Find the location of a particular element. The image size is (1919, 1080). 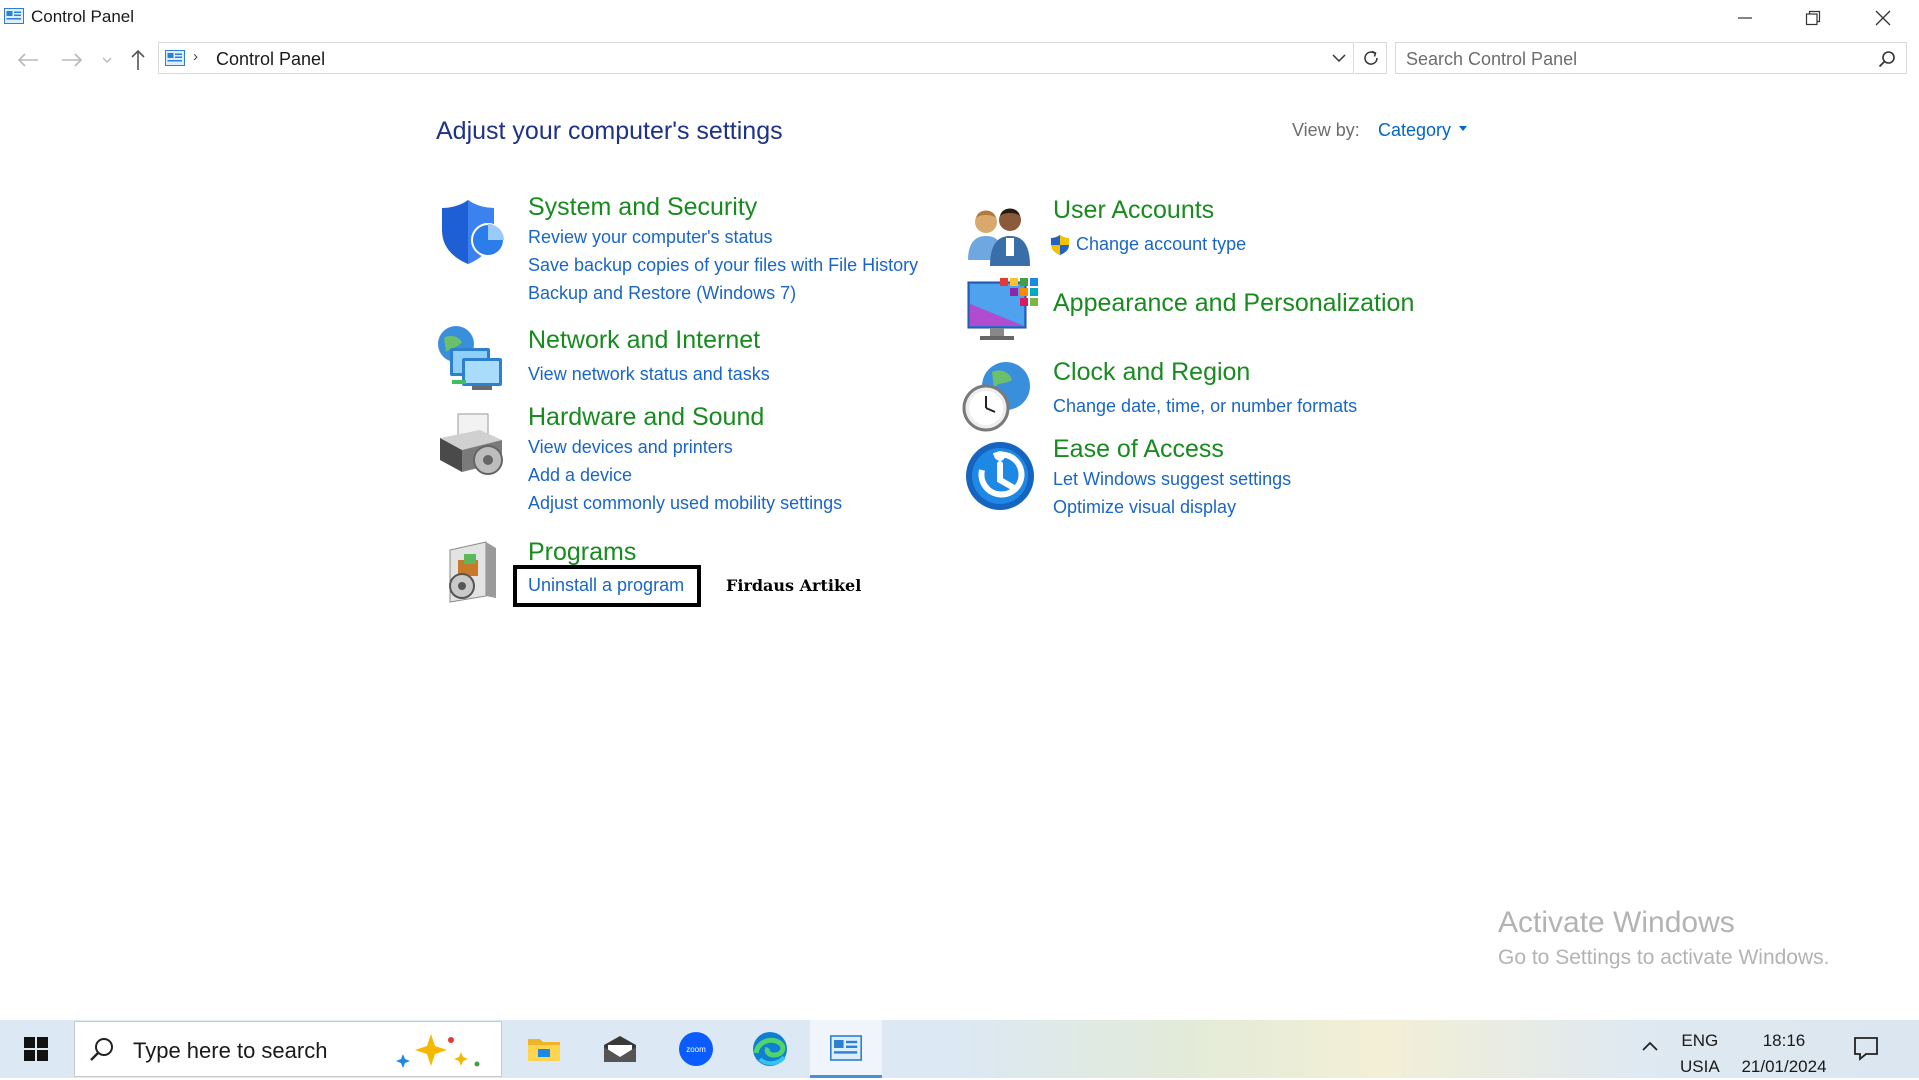

users-icon is located at coordinates (1002, 238).